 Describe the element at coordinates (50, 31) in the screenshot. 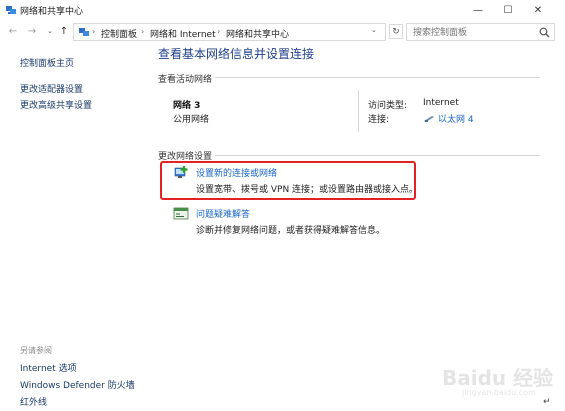

I see `recent-locations-dropdown: ⌄` at that location.